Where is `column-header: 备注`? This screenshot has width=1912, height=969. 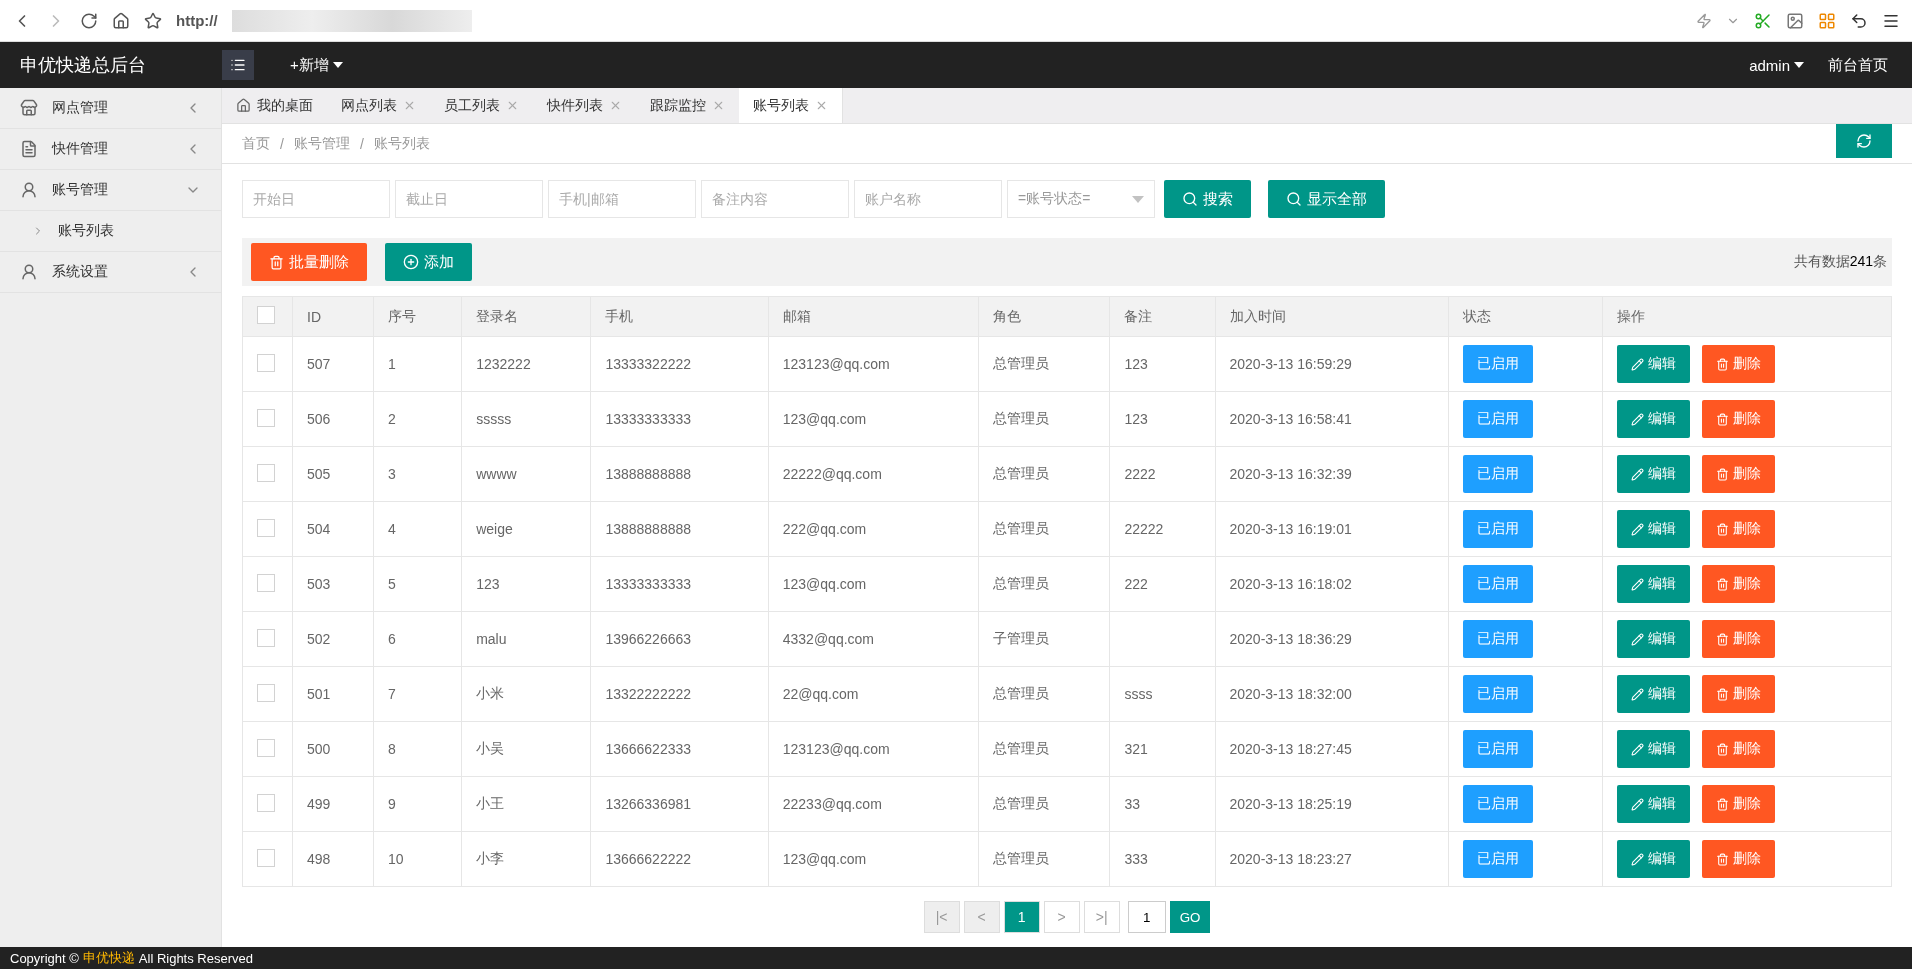 column-header: 备注 is located at coordinates (1162, 316).